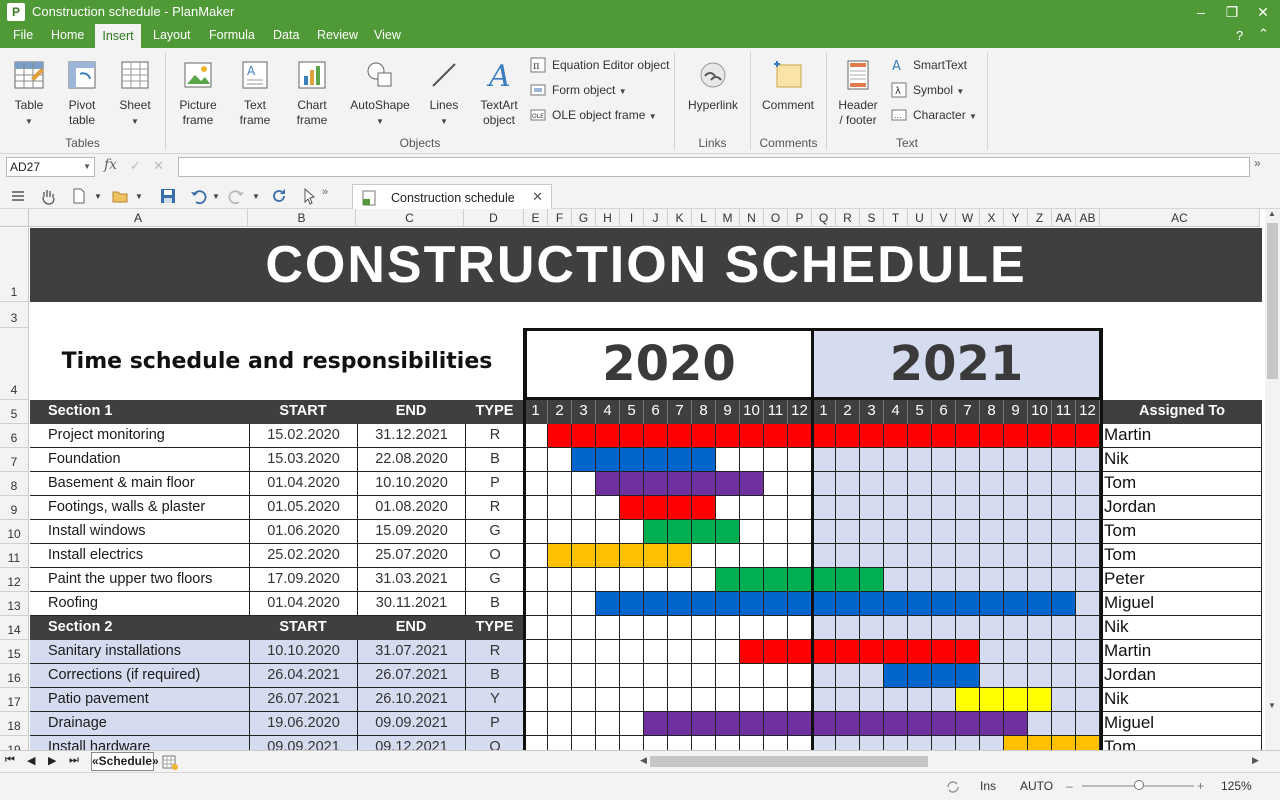  Describe the element at coordinates (858, 93) in the screenshot. I see `header-footer-button: Header / footer` at that location.